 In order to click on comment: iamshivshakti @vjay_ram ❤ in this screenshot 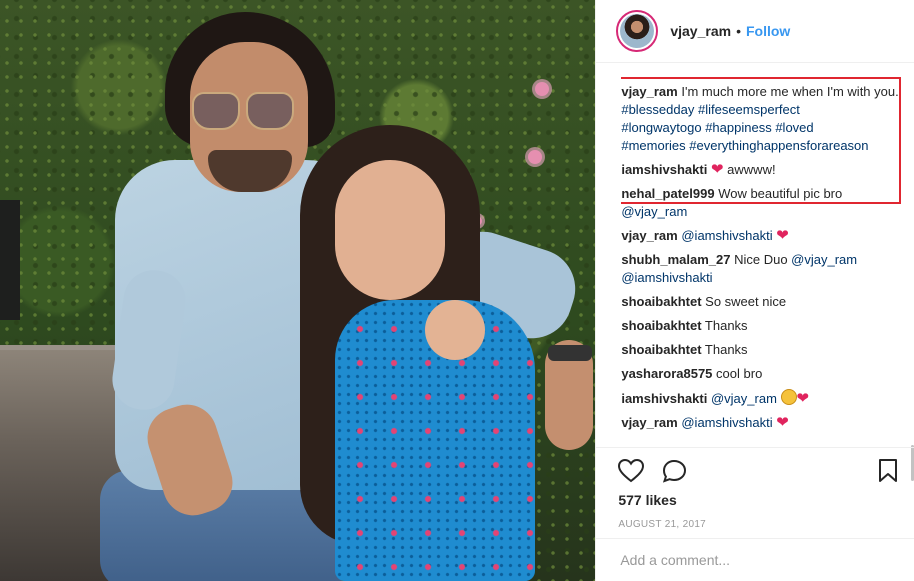, I will do `click(763, 398)`.